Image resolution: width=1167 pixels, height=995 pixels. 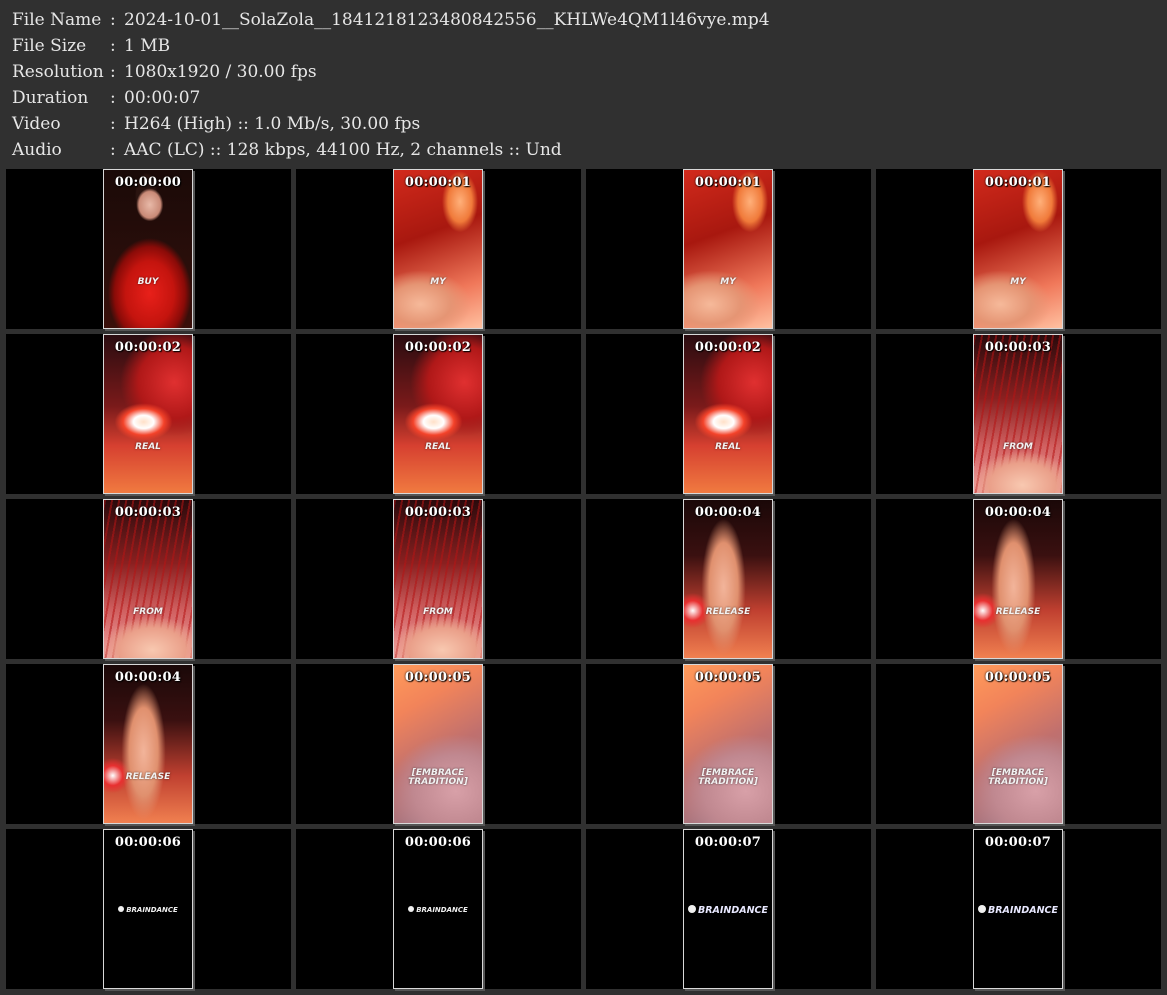 I want to click on frame-caption: BUY, so click(x=148, y=282).